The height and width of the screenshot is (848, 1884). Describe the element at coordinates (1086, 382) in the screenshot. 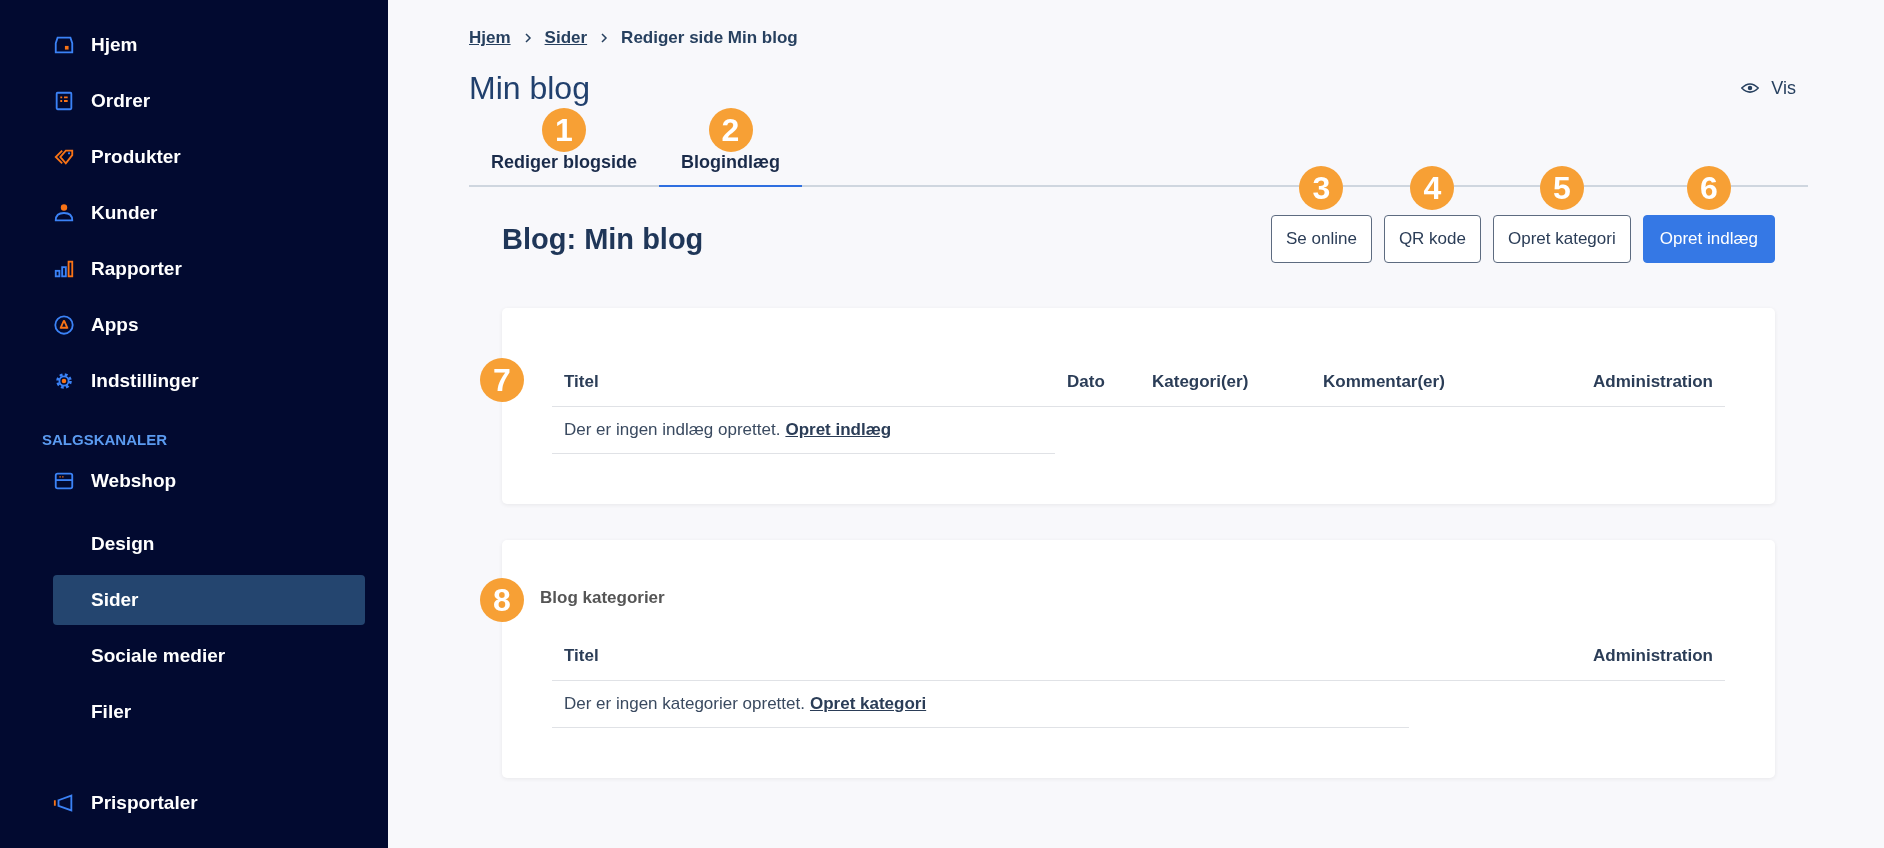

I see `column-header: Dato` at that location.